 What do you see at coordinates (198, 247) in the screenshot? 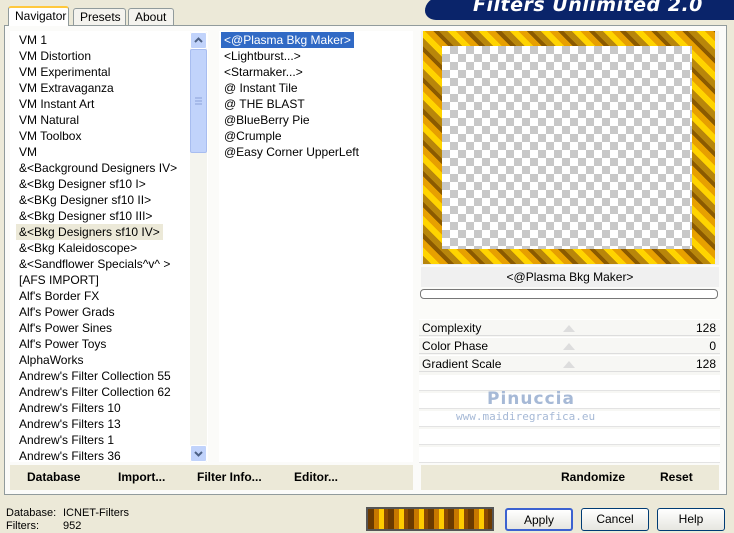
I see `category-scrollbar` at bounding box center [198, 247].